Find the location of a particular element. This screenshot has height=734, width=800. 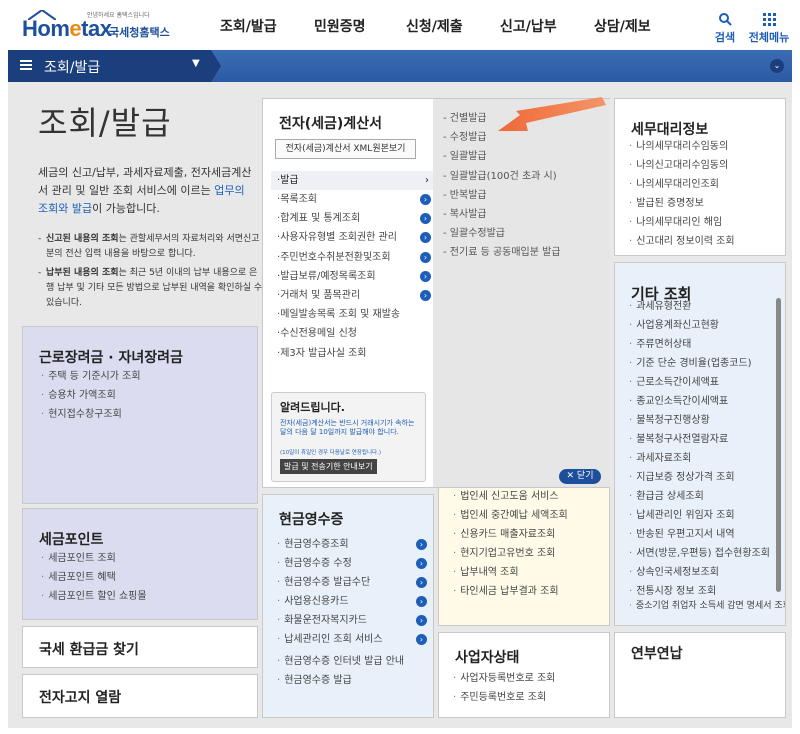

list-item: · 불복청구사전열람자료 is located at coordinates (707, 439).